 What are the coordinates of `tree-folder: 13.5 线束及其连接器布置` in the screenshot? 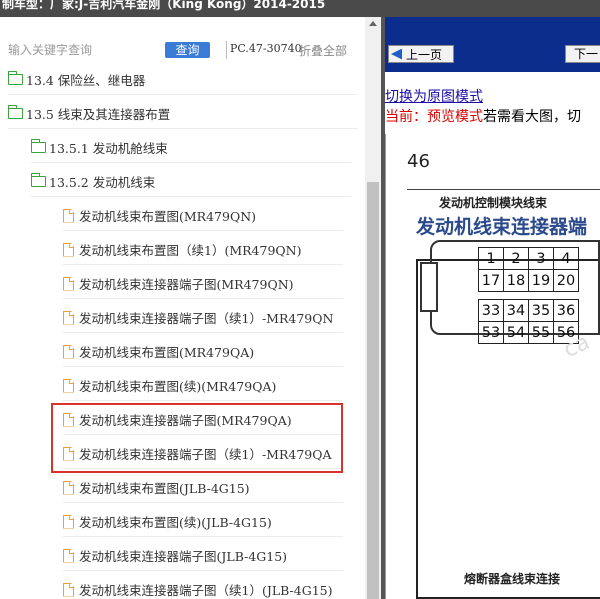 It's located at (182, 114).